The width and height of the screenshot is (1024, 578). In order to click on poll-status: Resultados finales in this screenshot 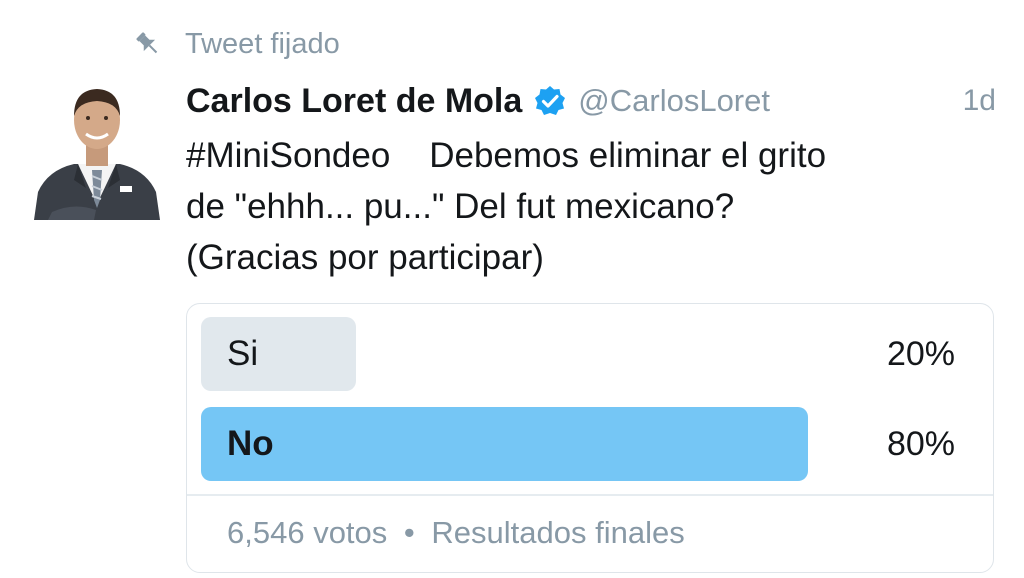, I will do `click(558, 532)`.